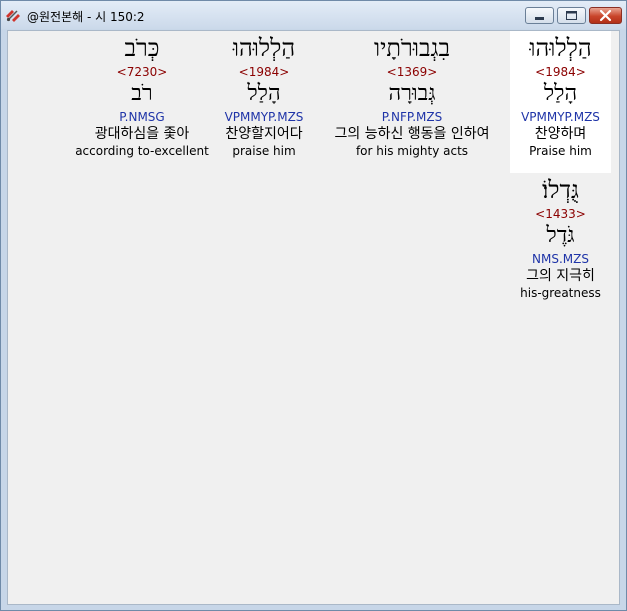 The height and width of the screenshot is (611, 627). I want to click on korean-gloss: 그의 지극히, so click(560, 276).